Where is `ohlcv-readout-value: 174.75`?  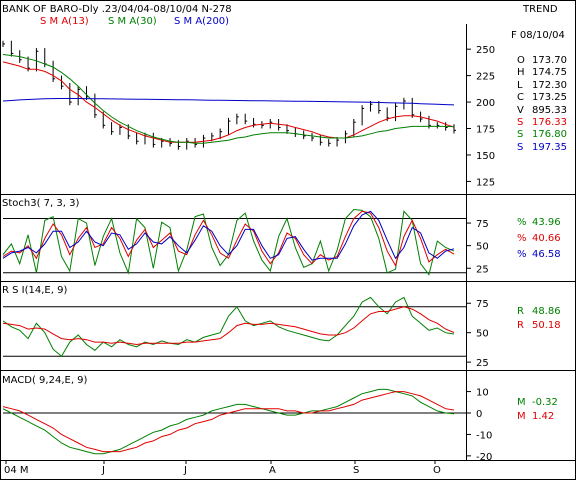
ohlcv-readout-value: 174.75 is located at coordinates (549, 73).